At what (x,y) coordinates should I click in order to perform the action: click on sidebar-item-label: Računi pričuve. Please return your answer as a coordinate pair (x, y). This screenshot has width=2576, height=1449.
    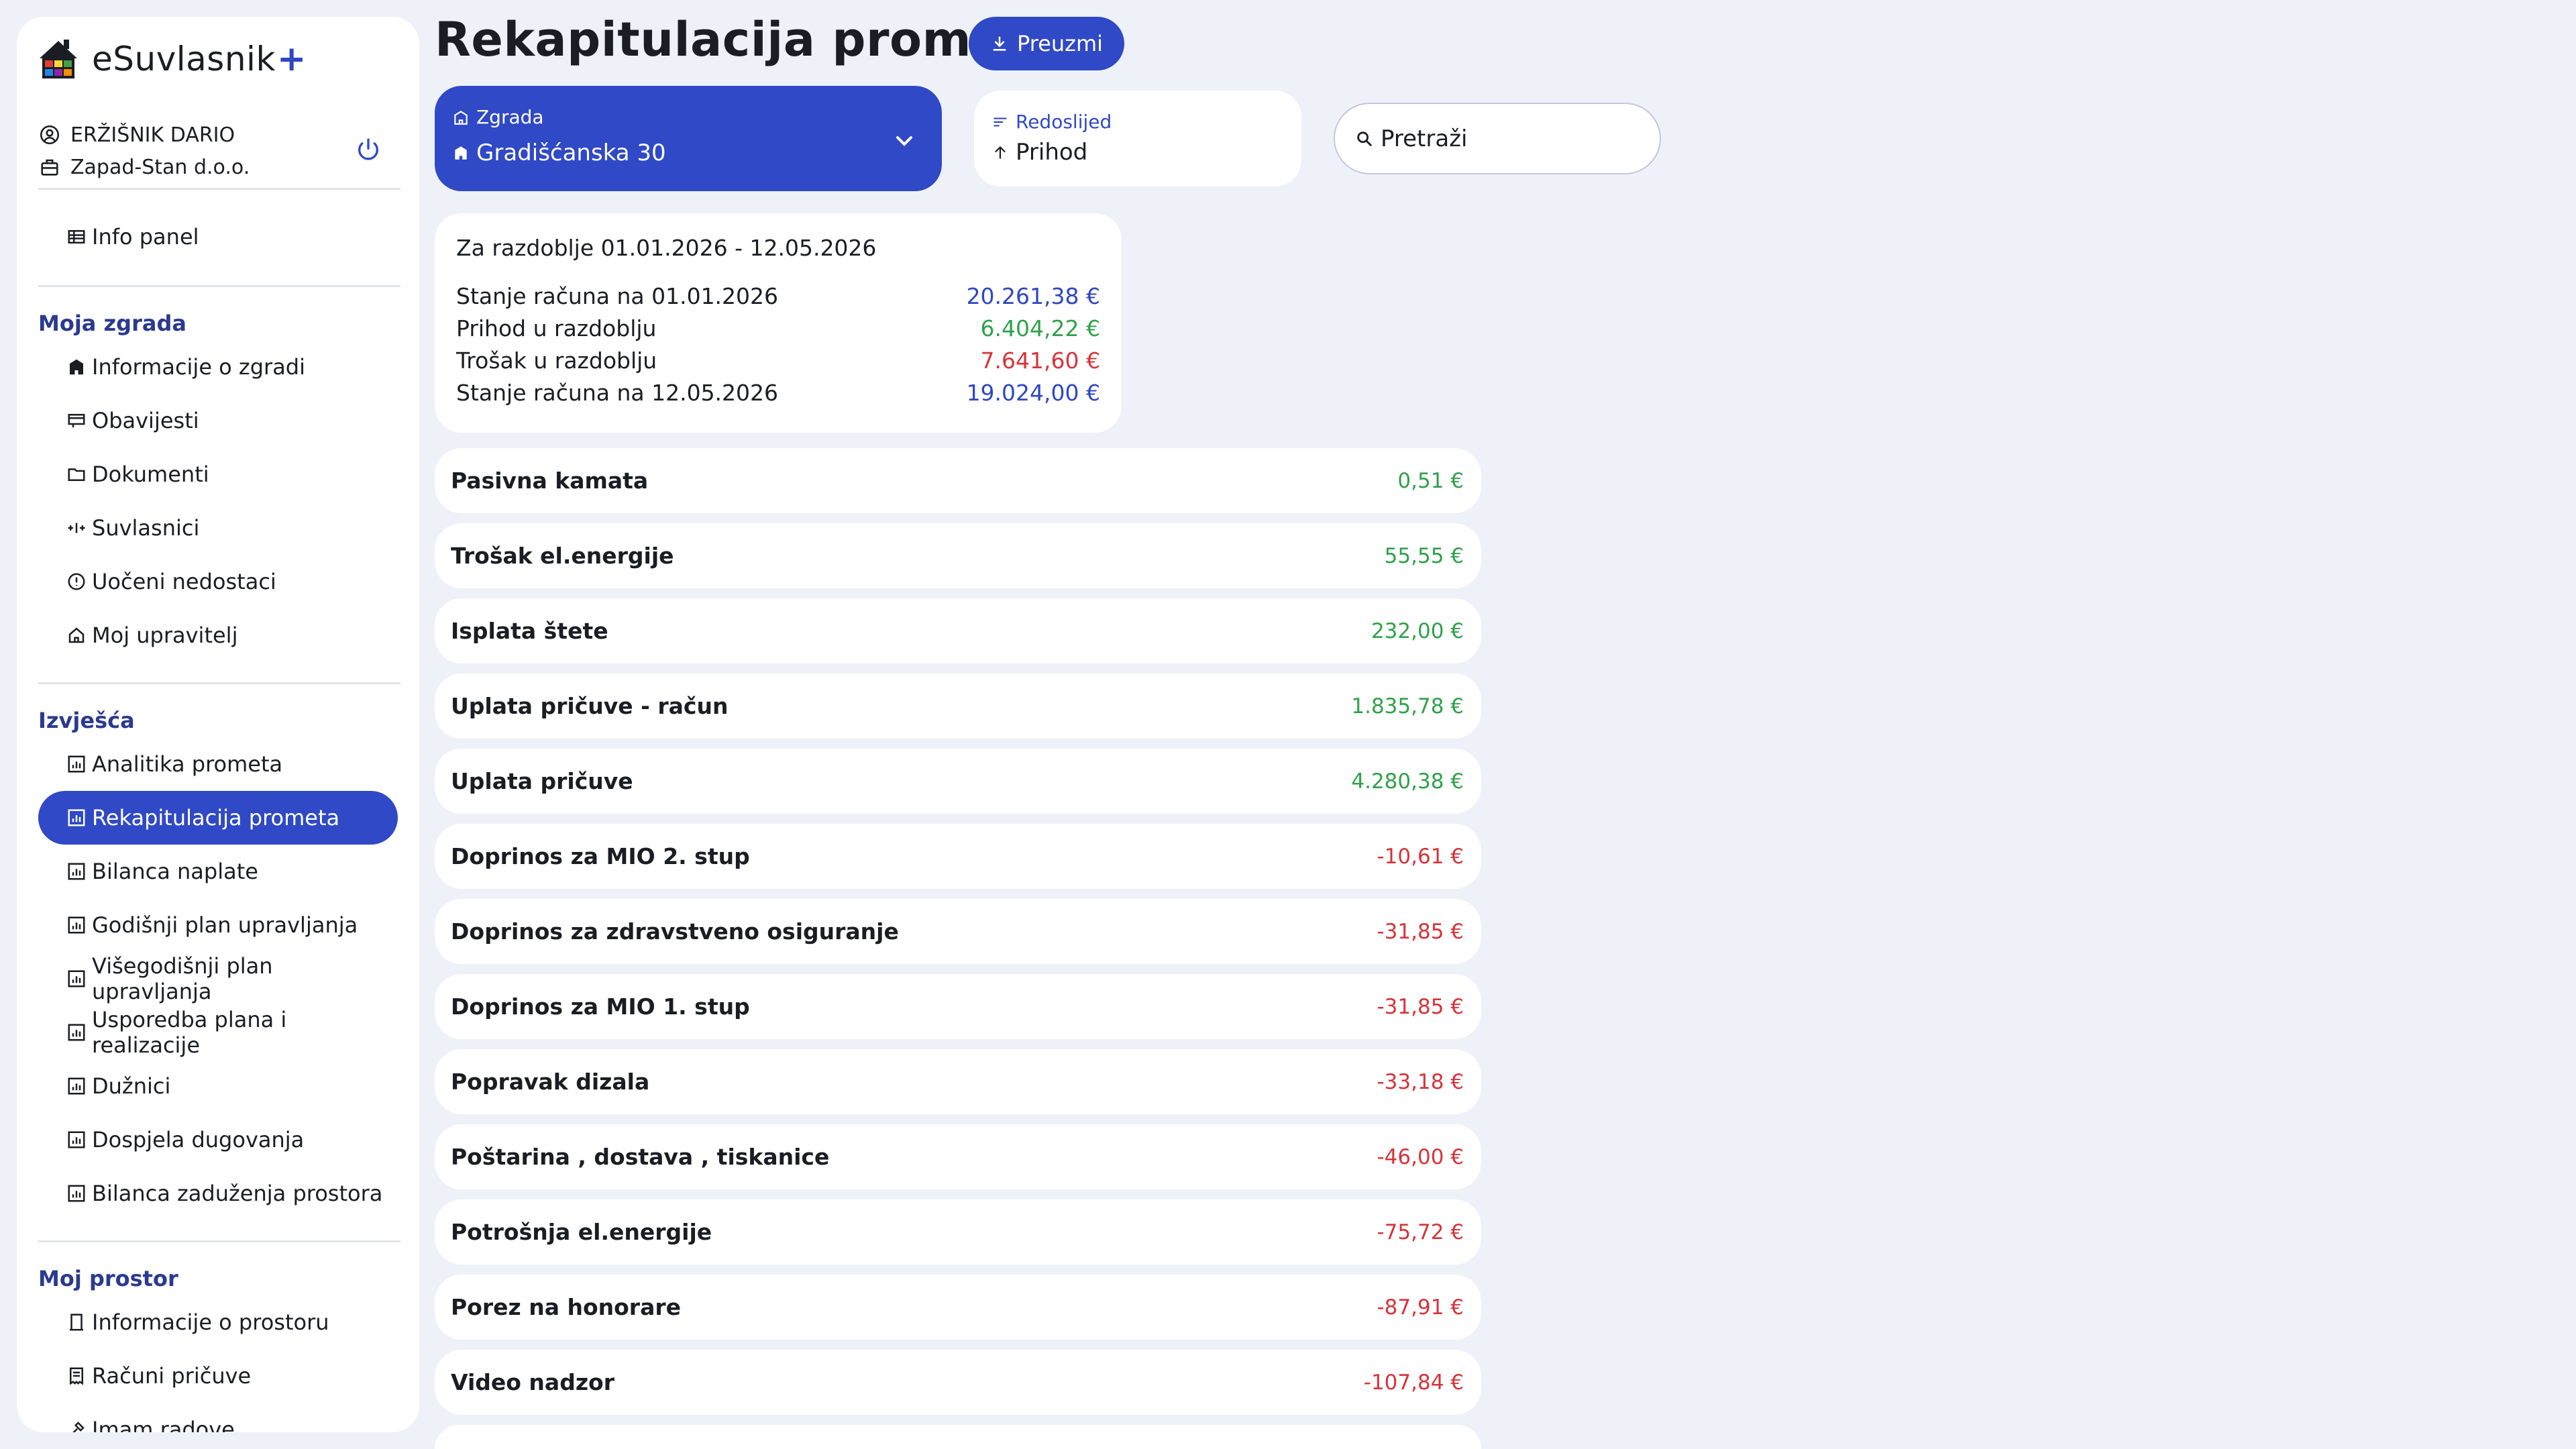
    Looking at the image, I should click on (172, 1376).